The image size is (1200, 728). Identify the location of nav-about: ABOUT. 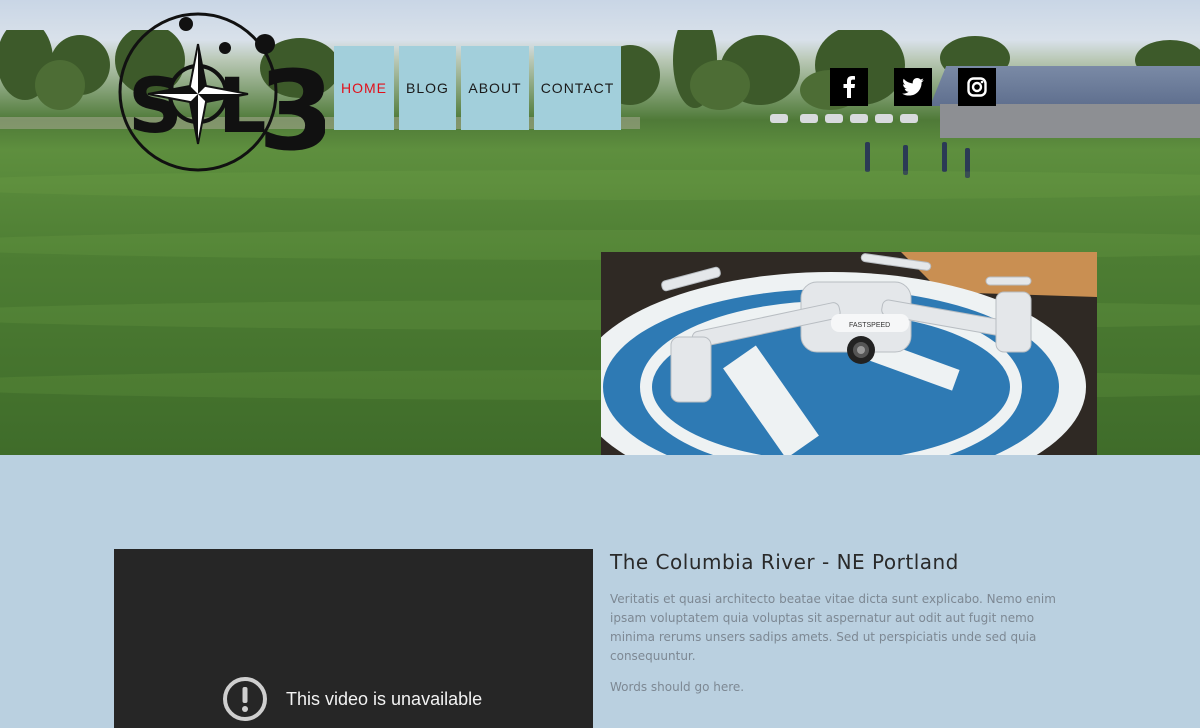
(495, 88).